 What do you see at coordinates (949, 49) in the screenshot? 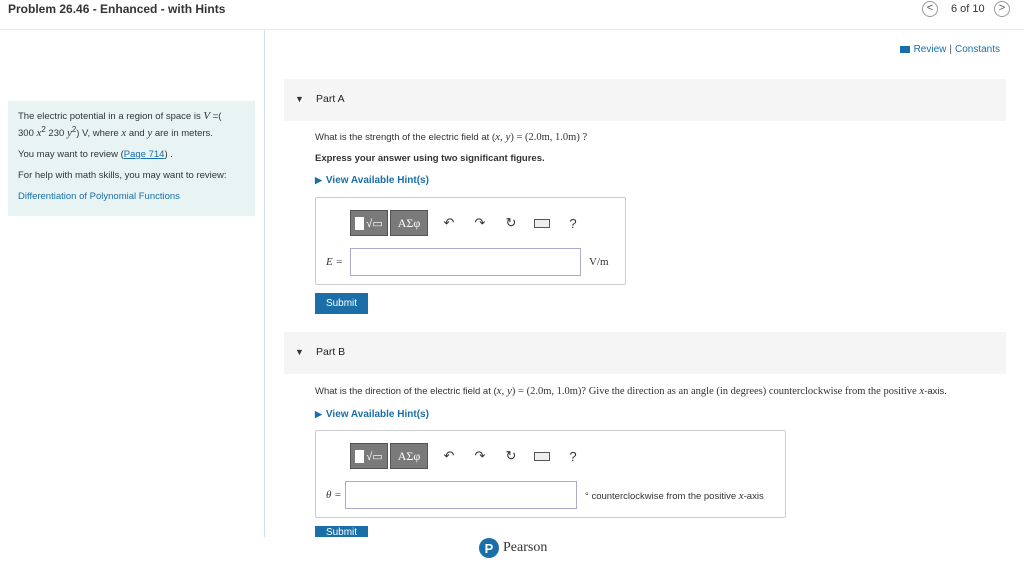
I see `review-constants-links: Review | Constants` at bounding box center [949, 49].